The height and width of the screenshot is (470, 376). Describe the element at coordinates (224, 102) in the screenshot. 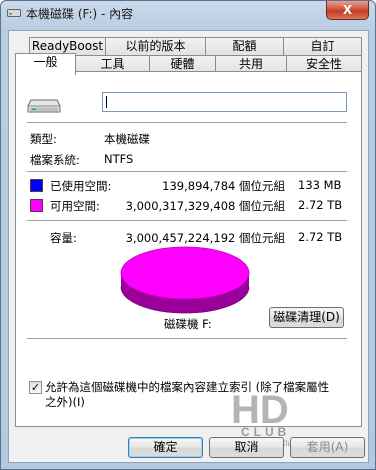

I see `drive-name-input` at that location.